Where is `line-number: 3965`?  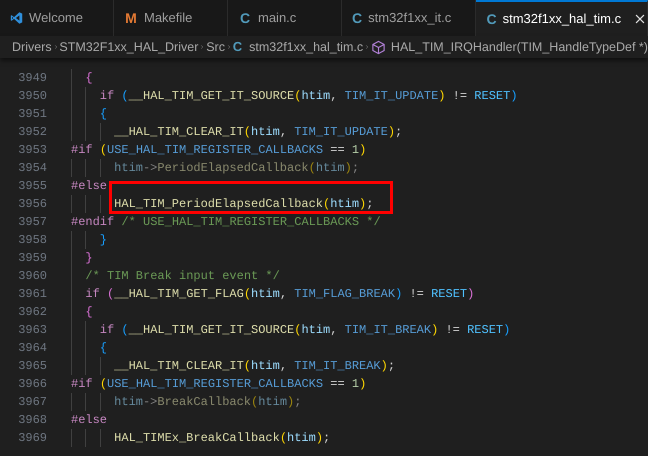
line-number: 3965 is located at coordinates (32, 366).